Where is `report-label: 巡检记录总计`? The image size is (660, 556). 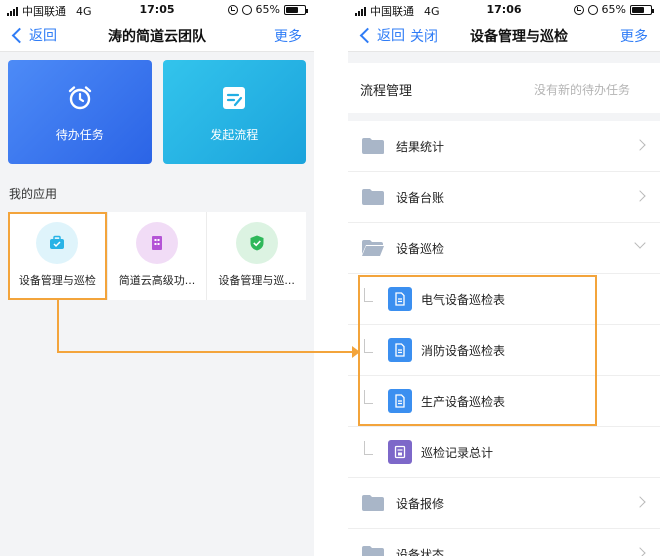 report-label: 巡检记录总计 is located at coordinates (457, 453).